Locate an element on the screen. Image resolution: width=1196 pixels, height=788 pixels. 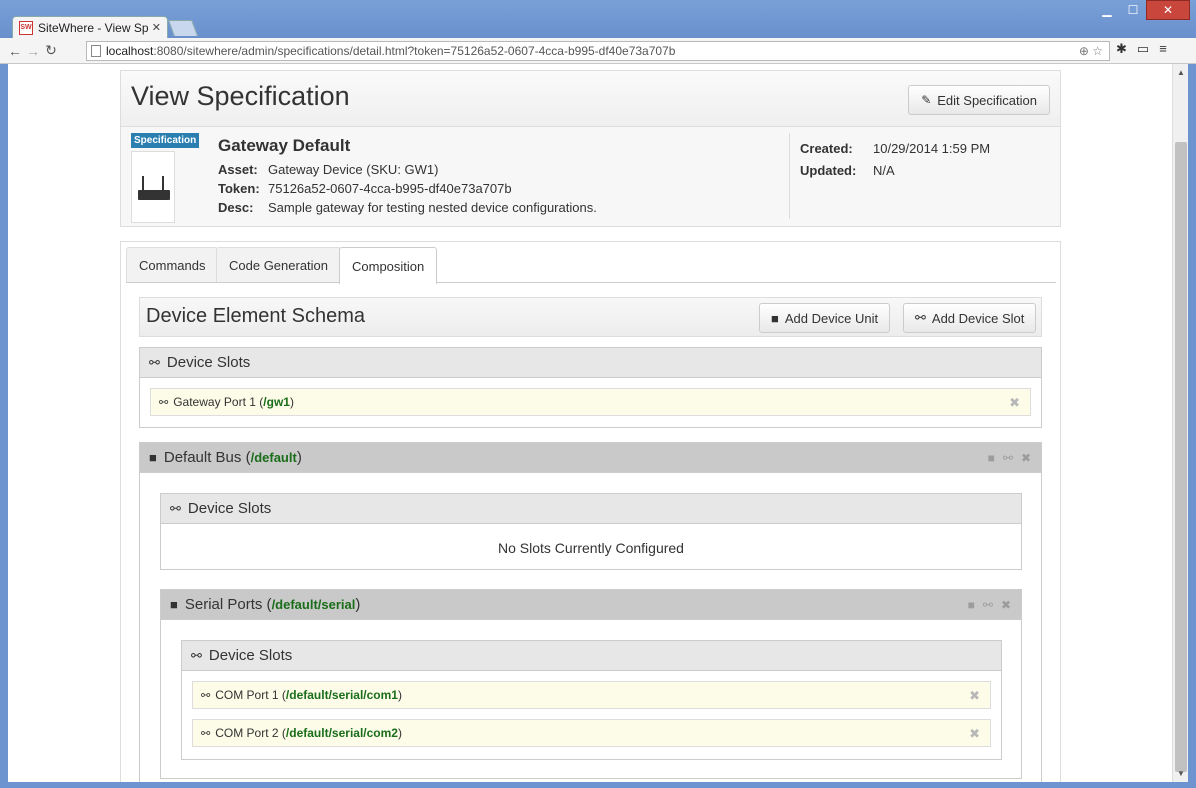
add-device-unit-button: ■ Add Device Unit is located at coordinates (825, 318).